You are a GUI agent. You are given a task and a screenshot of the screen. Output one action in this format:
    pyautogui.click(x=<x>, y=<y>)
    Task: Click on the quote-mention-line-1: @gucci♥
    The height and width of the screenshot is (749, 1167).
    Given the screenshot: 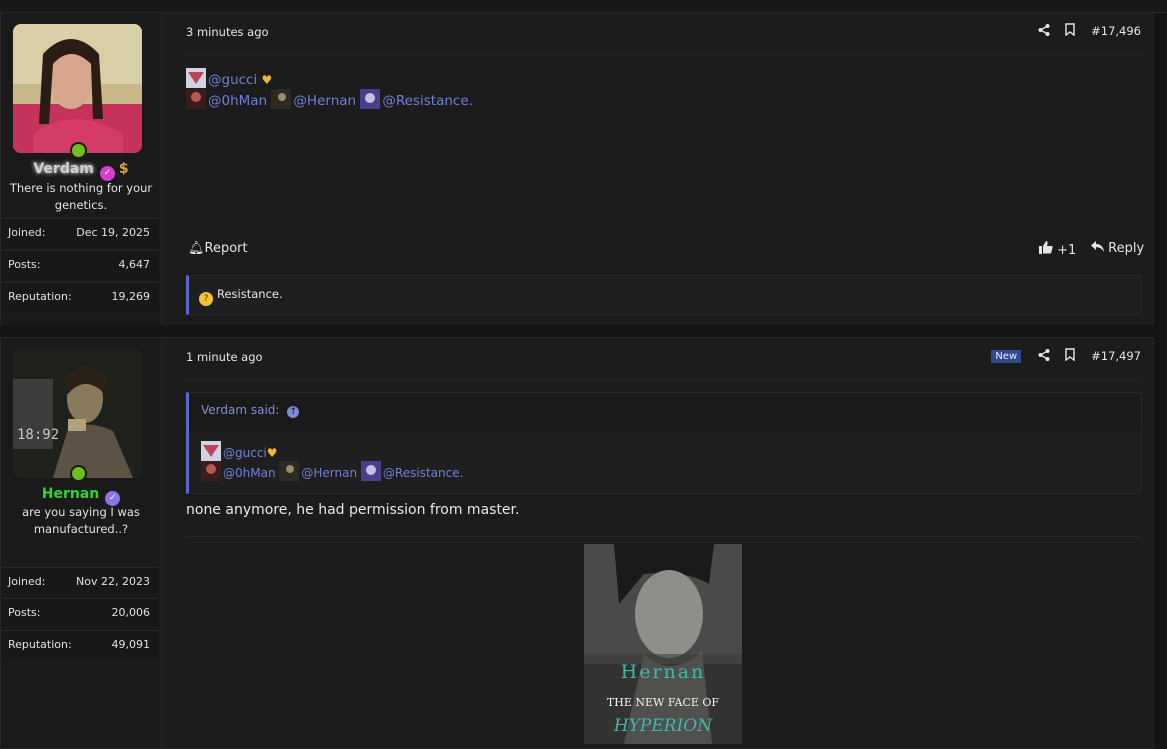 What is the action you would take?
    pyautogui.click(x=239, y=451)
    